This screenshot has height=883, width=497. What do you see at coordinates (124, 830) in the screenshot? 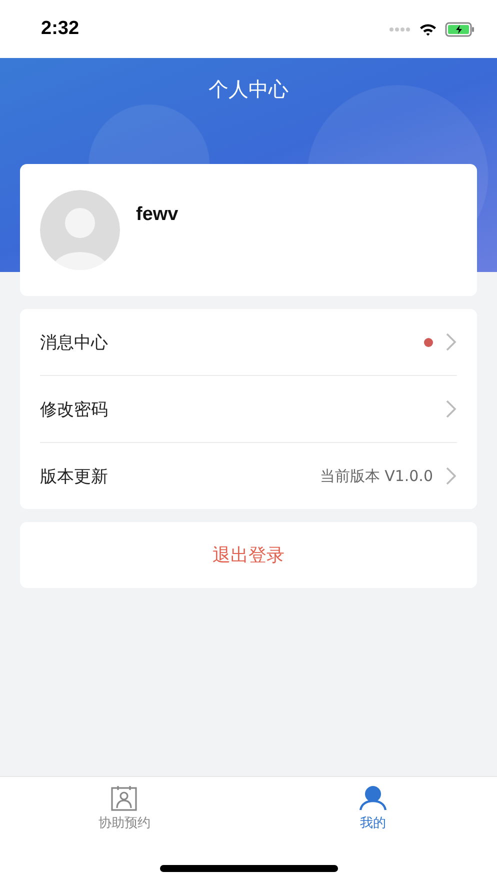
I see `tab-item: 协助预约` at bounding box center [124, 830].